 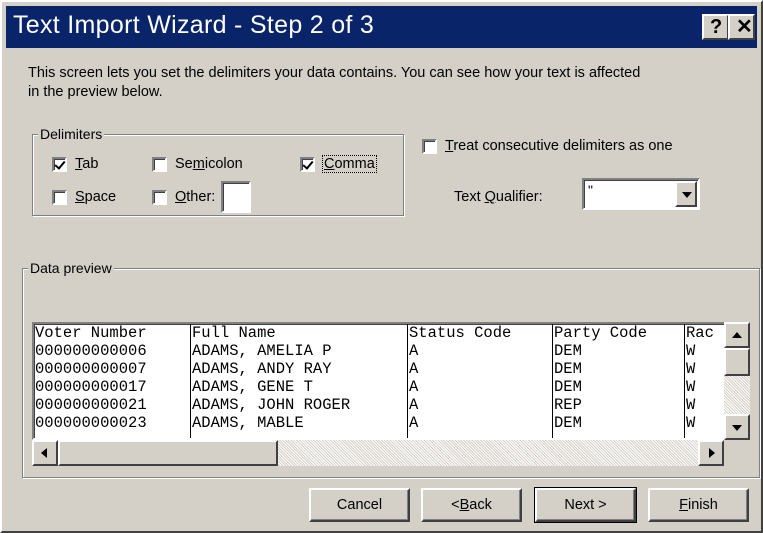 I want to click on arrow-right-icon, so click(x=712, y=453).